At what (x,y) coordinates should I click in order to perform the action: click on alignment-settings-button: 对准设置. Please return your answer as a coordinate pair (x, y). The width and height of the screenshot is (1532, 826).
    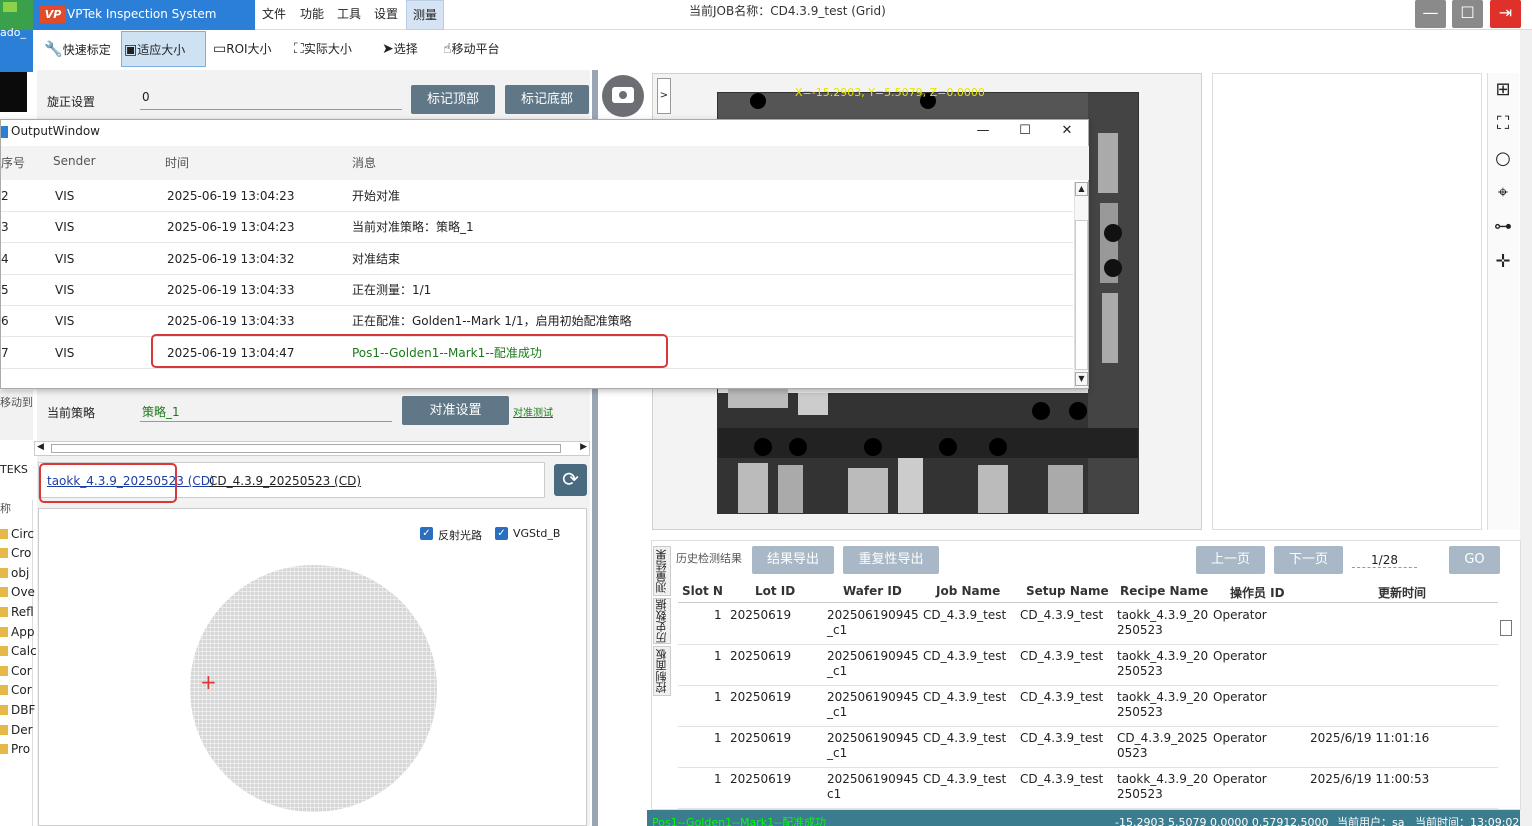
    Looking at the image, I should click on (455, 410).